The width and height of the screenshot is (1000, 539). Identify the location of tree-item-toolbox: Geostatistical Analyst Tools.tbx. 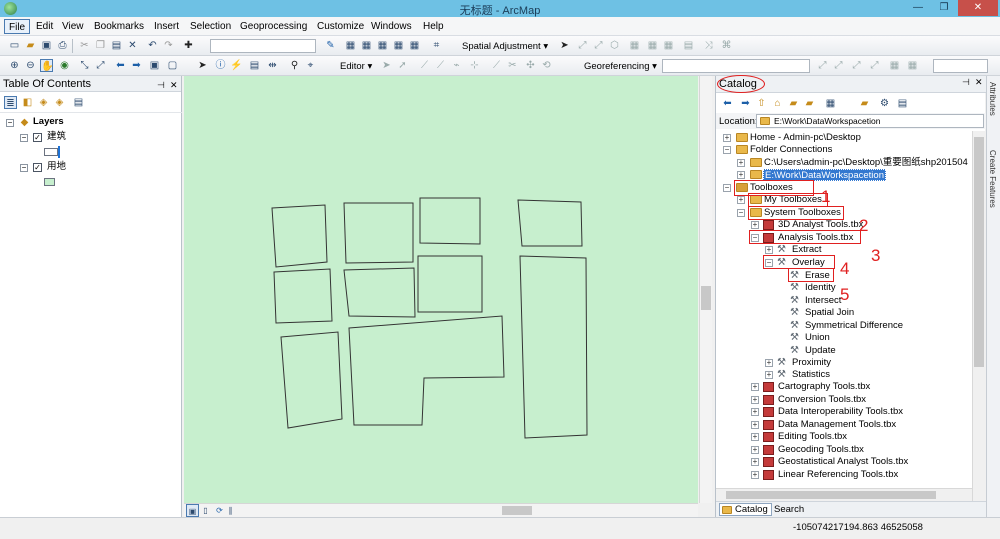
(843, 462).